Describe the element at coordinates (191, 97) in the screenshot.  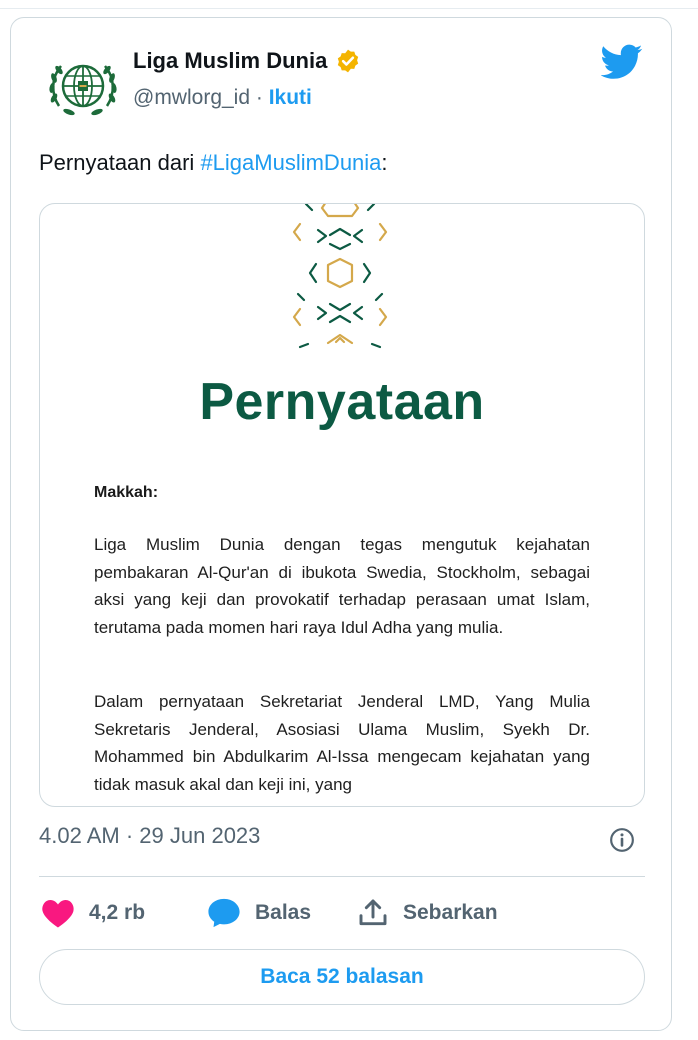
I see `author-handle: @mwlorg_id` at that location.